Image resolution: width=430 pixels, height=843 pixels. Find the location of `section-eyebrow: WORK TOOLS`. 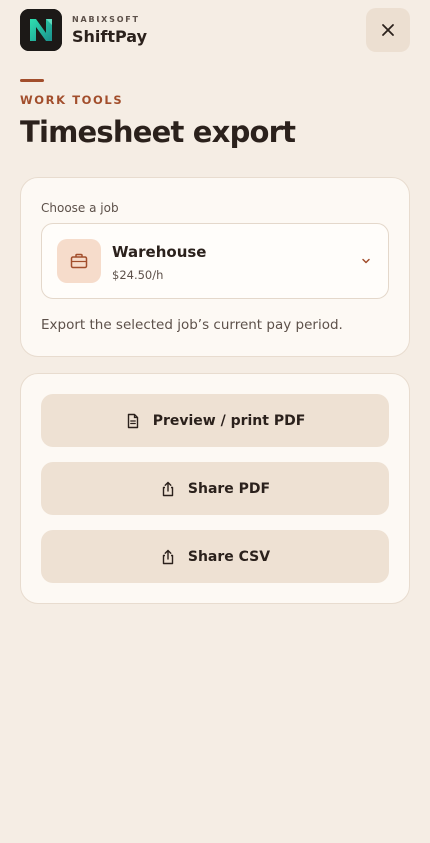

section-eyebrow: WORK TOOLS is located at coordinates (72, 100).